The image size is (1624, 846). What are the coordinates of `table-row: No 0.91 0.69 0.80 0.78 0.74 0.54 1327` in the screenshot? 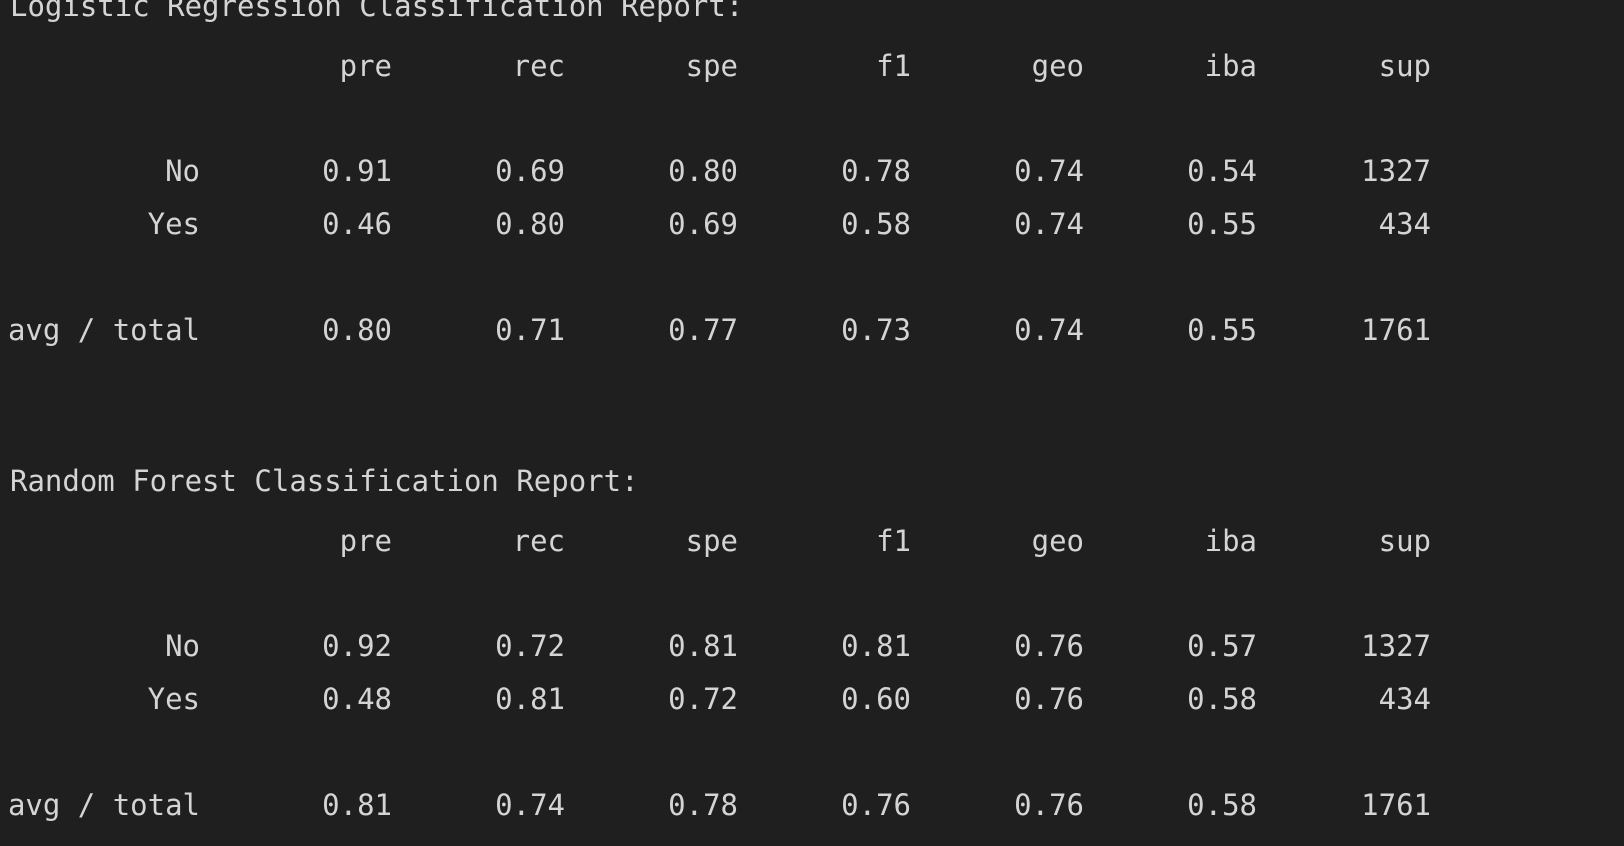 It's located at (812, 171).